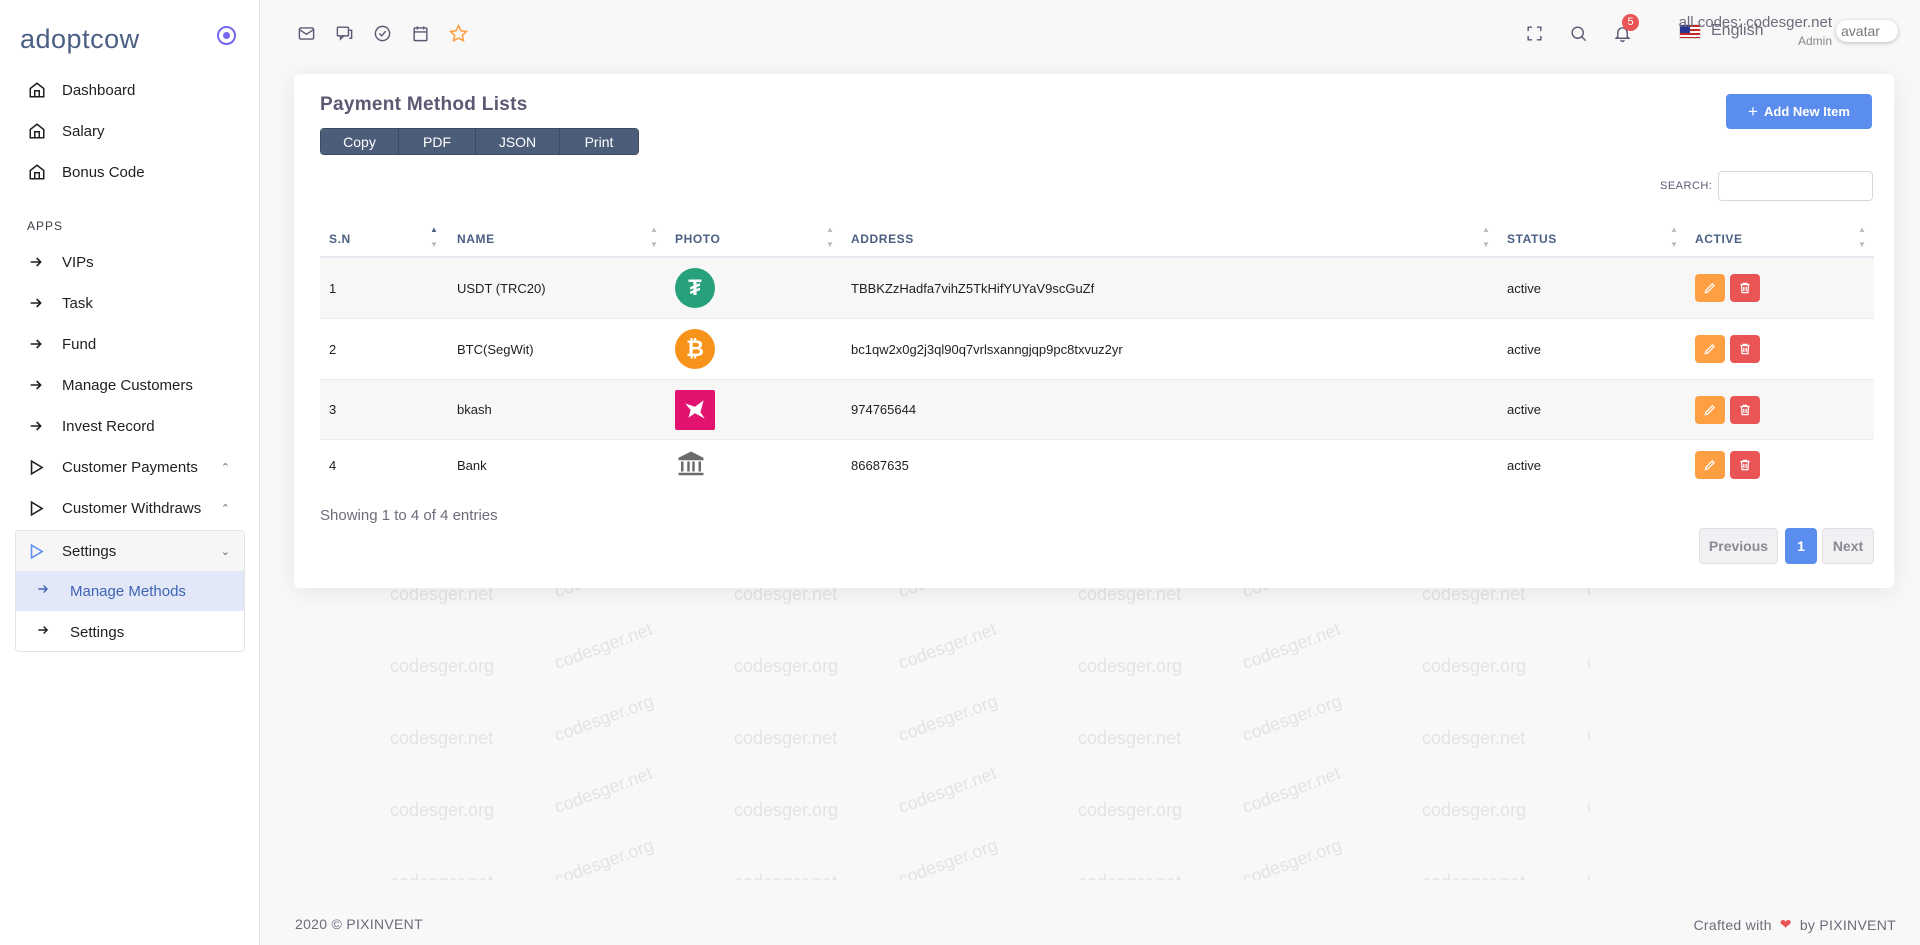 The height and width of the screenshot is (945, 1920). I want to click on check-circle-icon, so click(382, 33).